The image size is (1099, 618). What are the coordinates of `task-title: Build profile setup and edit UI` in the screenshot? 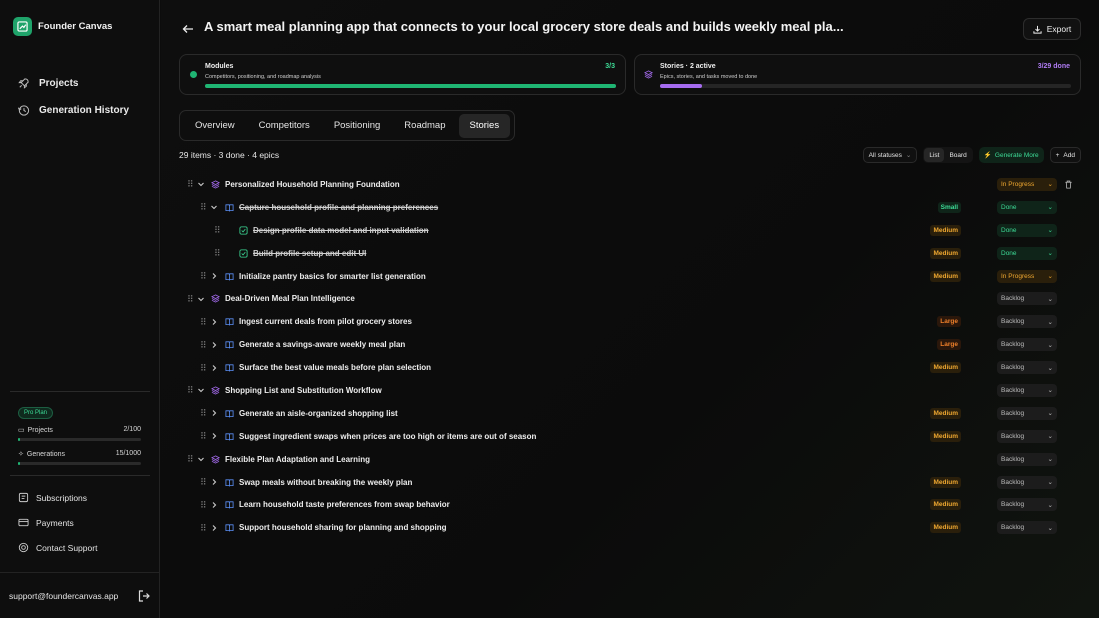 It's located at (309, 253).